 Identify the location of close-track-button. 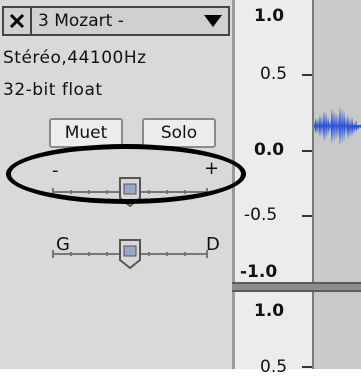
(18, 21).